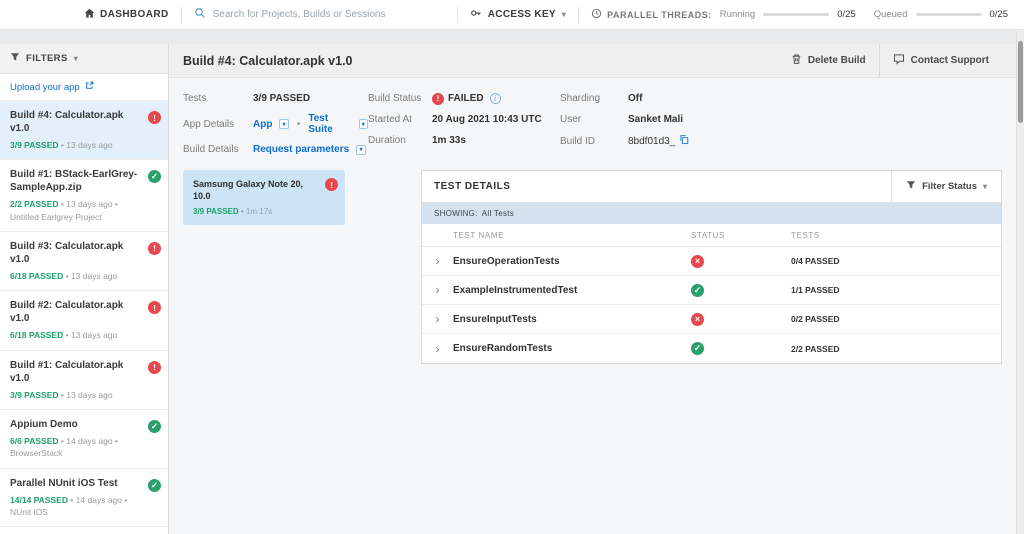 The height and width of the screenshot is (534, 1024). What do you see at coordinates (1020, 82) in the screenshot?
I see `scrollbar-thumb` at bounding box center [1020, 82].